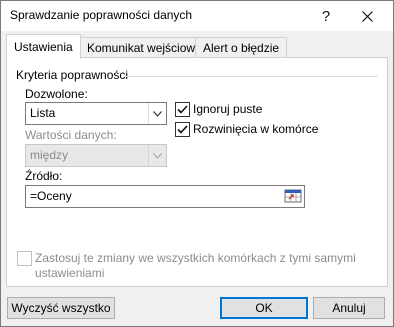 The image size is (394, 327). I want to click on apply-all-label-line2: ustawieniami, so click(70, 273).